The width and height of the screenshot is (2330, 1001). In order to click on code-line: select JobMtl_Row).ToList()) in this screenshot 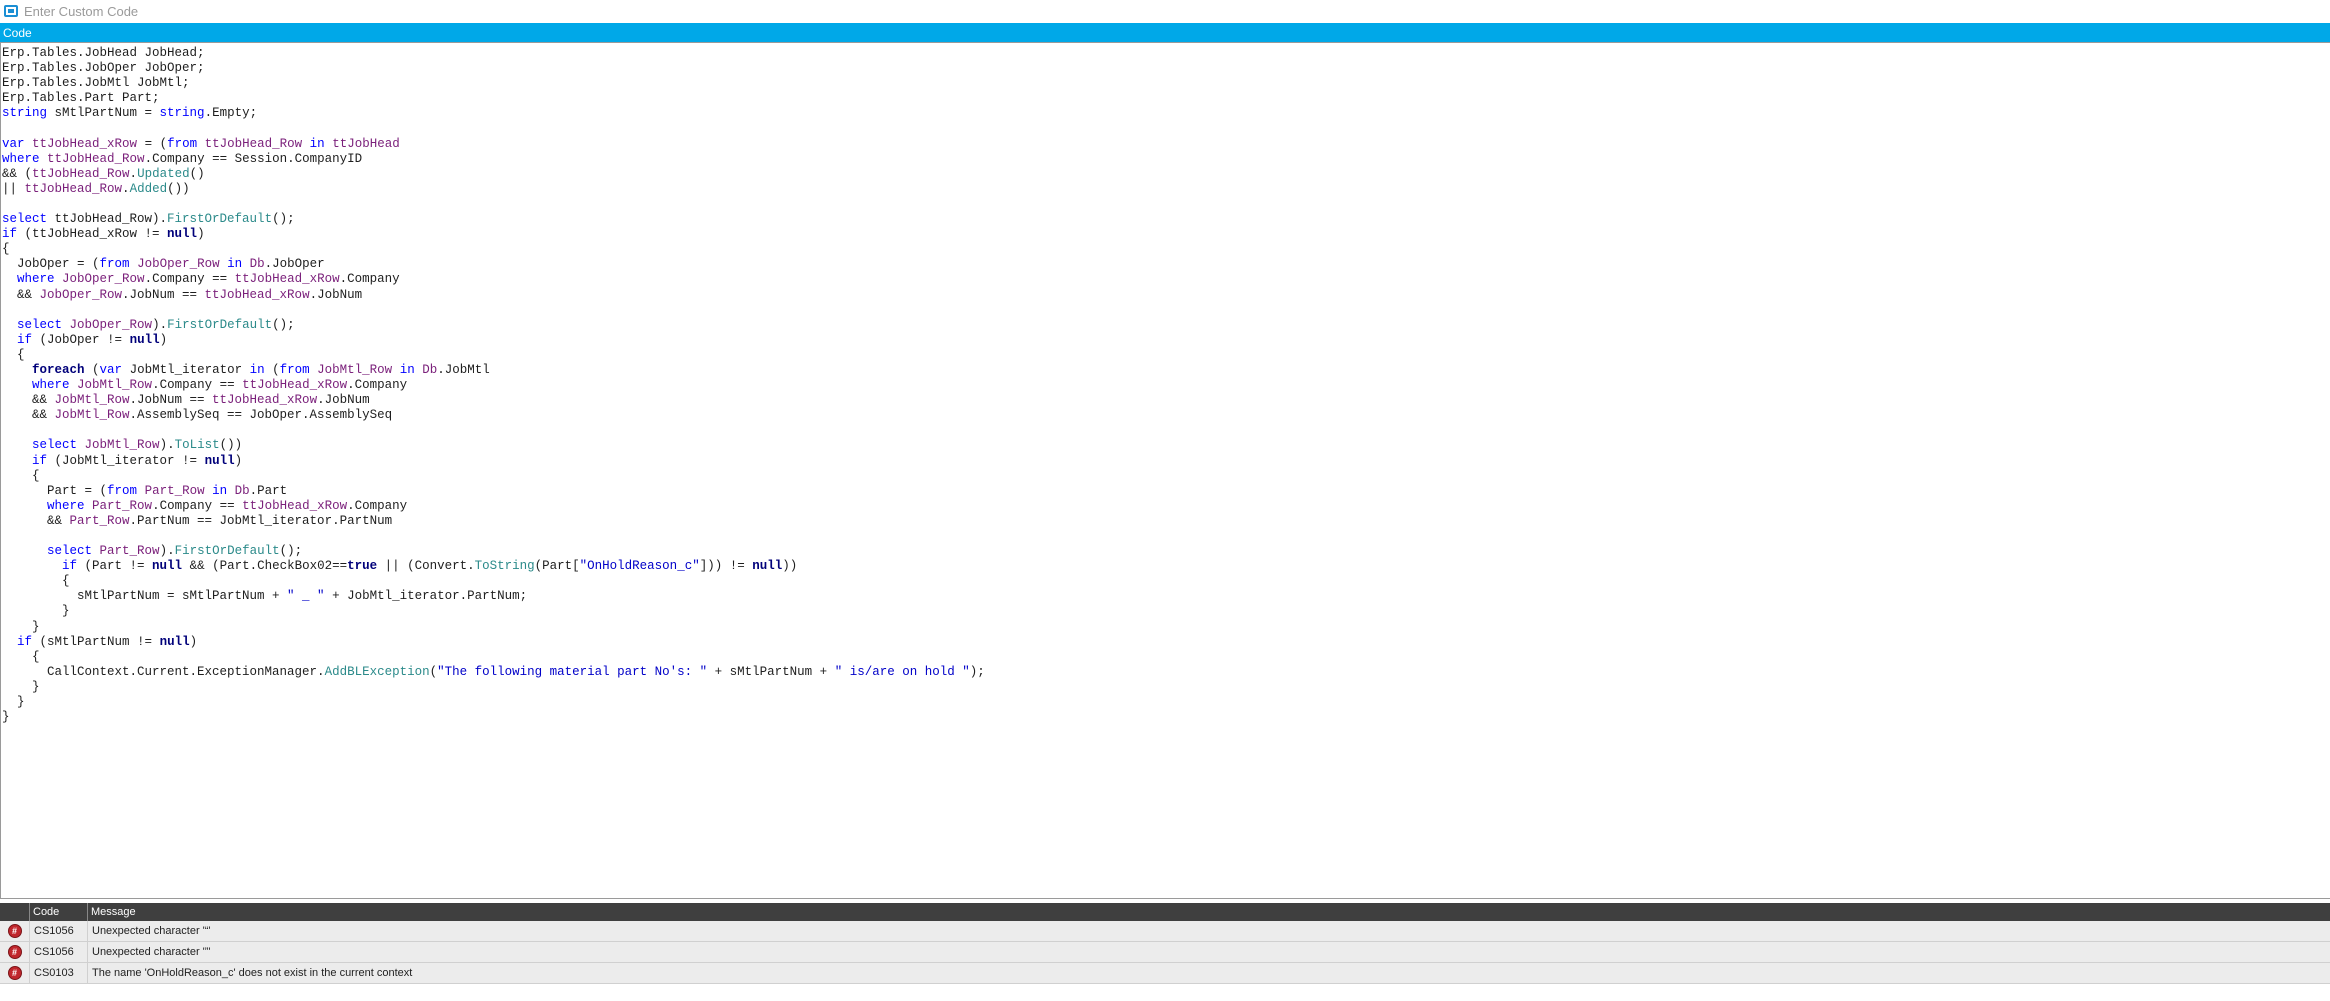, I will do `click(493, 445)`.